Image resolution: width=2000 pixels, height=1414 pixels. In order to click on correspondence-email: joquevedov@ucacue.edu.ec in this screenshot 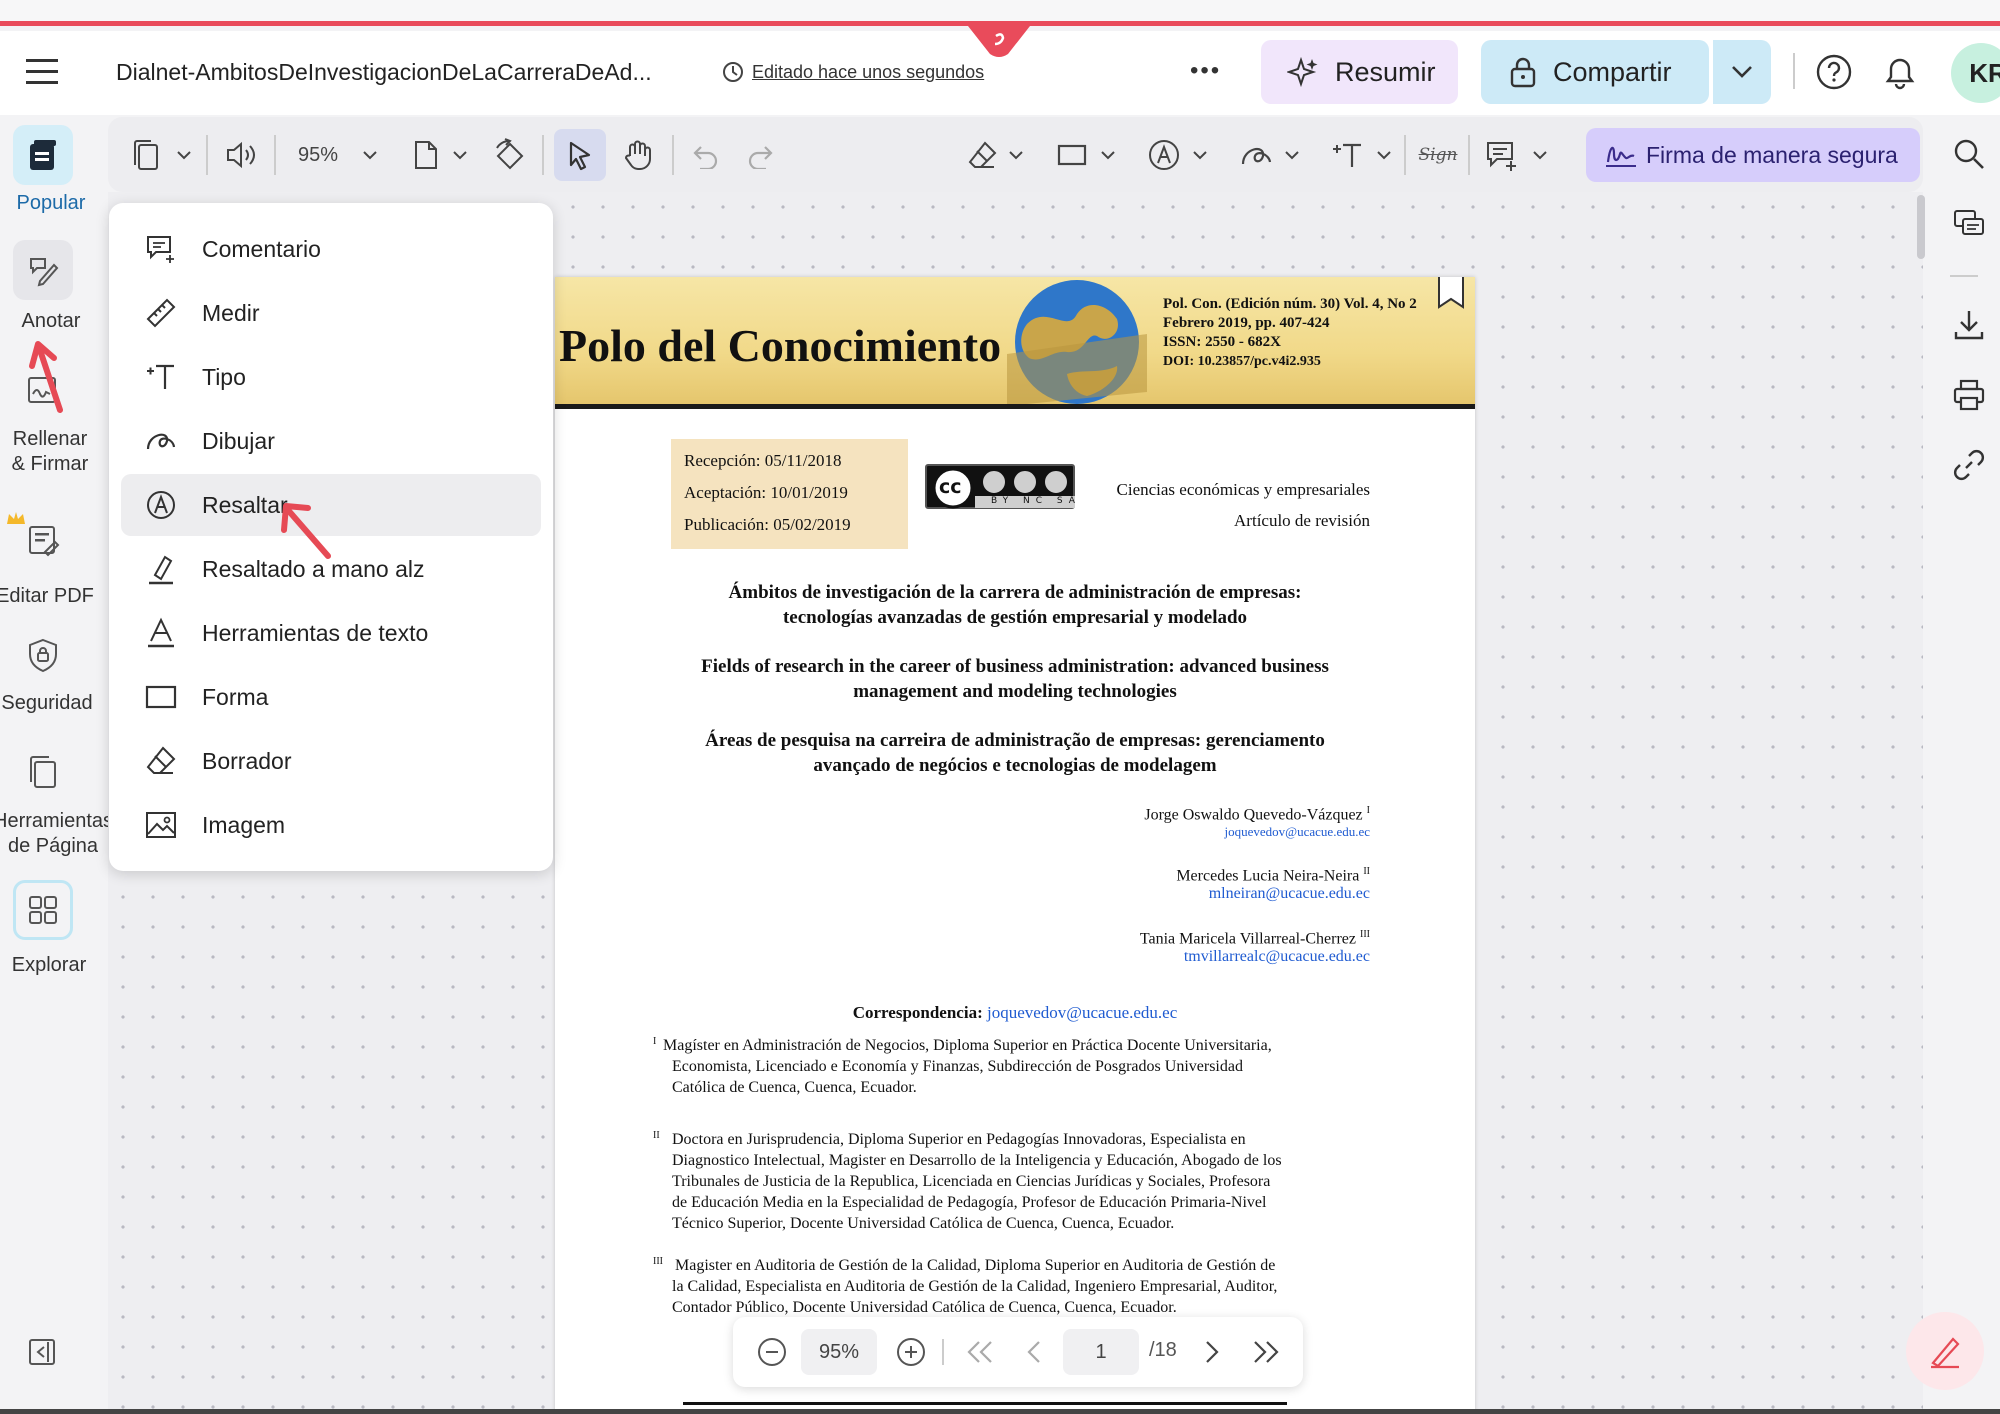, I will do `click(1082, 1012)`.